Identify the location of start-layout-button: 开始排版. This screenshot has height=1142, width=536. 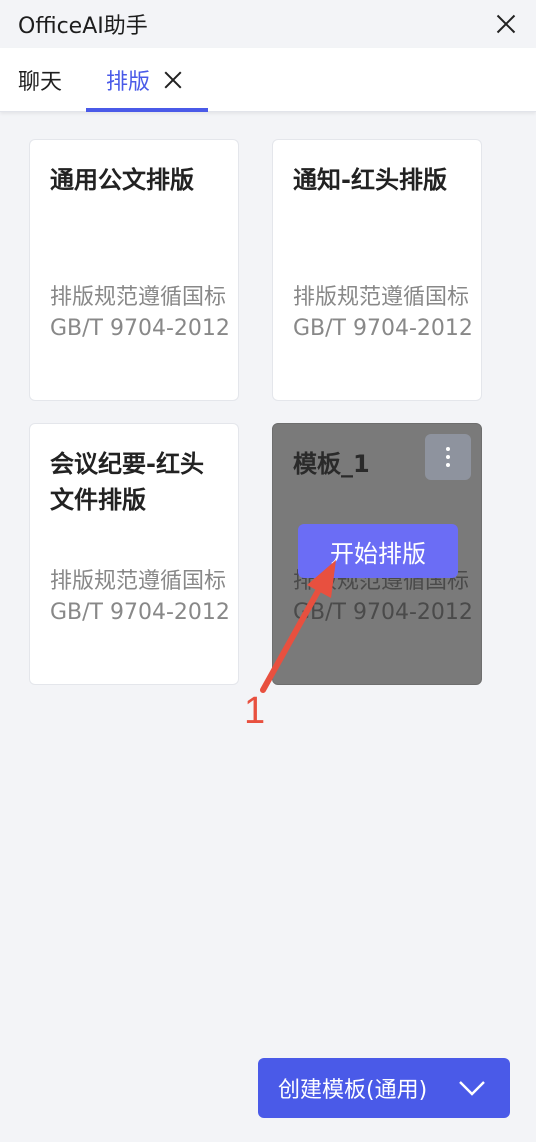
(378, 551).